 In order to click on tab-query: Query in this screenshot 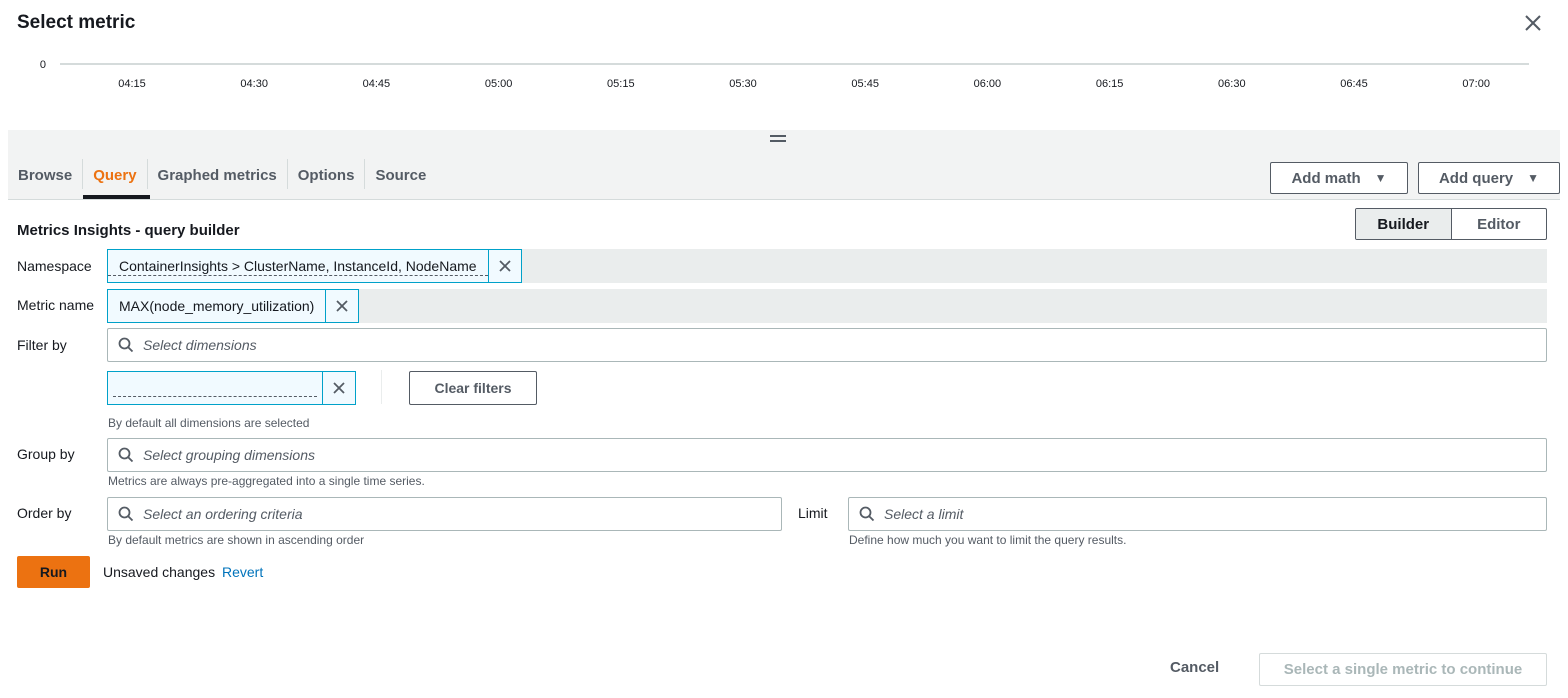, I will do `click(114, 174)`.